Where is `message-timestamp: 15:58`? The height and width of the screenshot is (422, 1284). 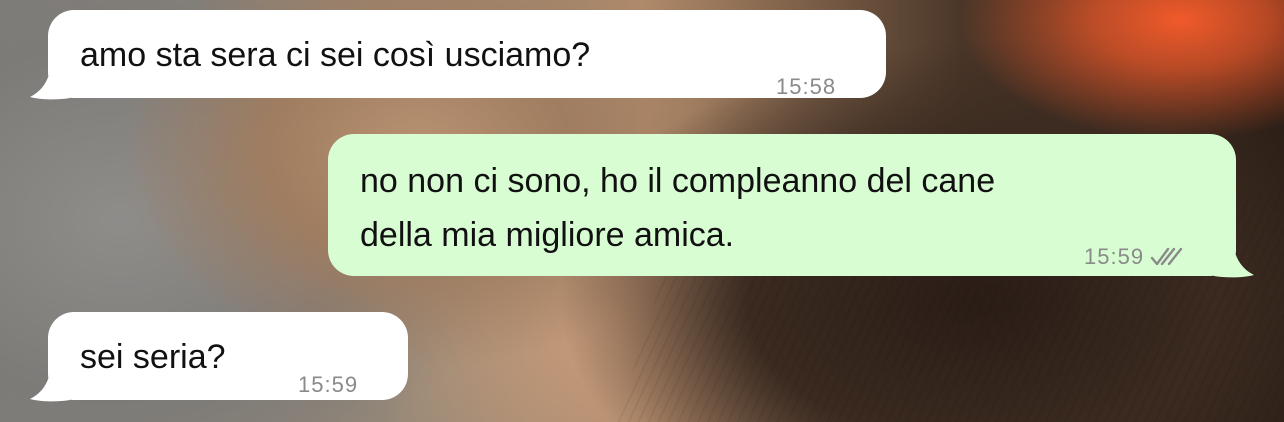 message-timestamp: 15:58 is located at coordinates (806, 87).